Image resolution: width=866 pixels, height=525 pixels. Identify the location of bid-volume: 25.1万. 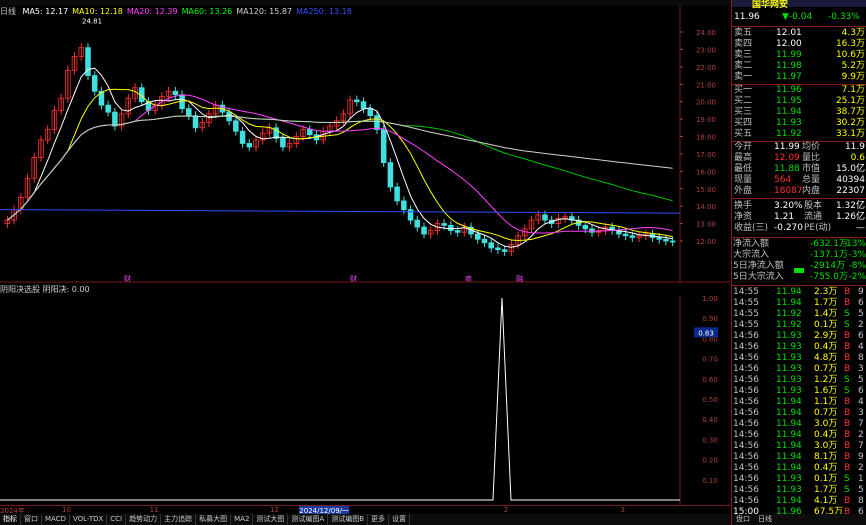
(850, 101).